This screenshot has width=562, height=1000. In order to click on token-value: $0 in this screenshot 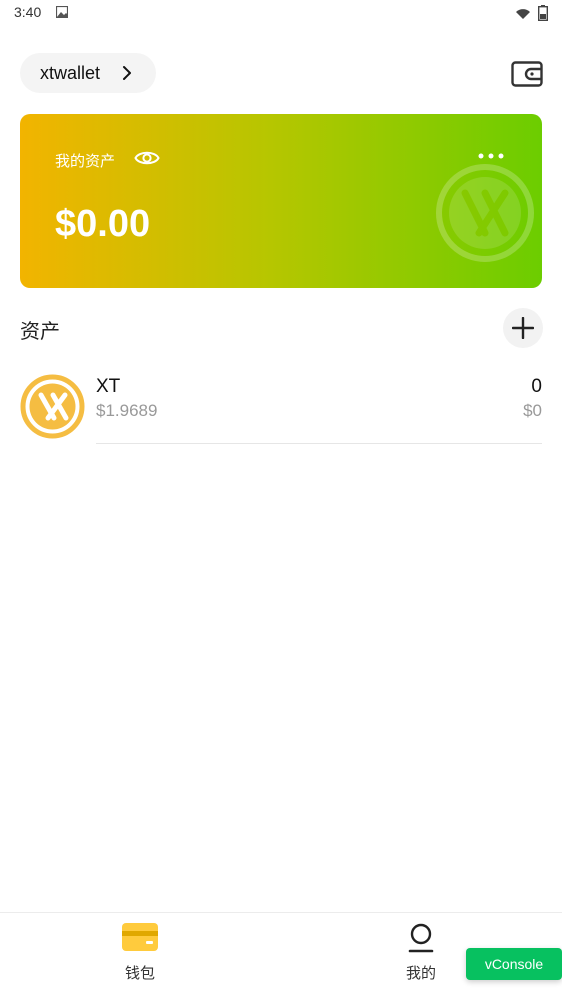, I will do `click(532, 410)`.